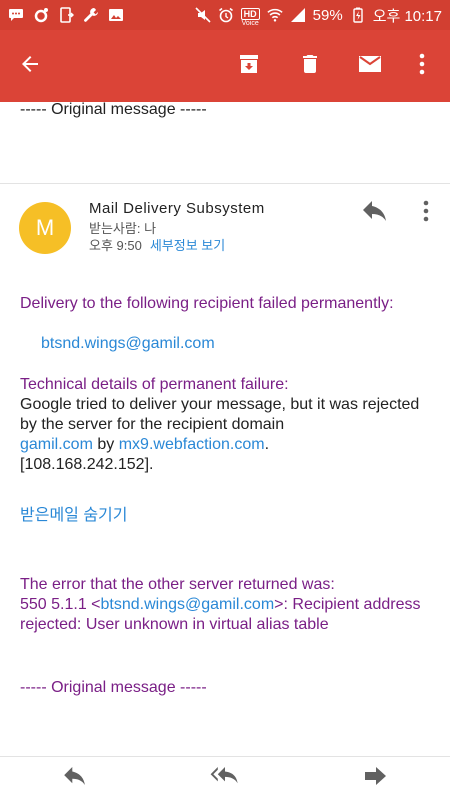  Describe the element at coordinates (16, 15) in the screenshot. I see `chat-bubble-icon` at that location.